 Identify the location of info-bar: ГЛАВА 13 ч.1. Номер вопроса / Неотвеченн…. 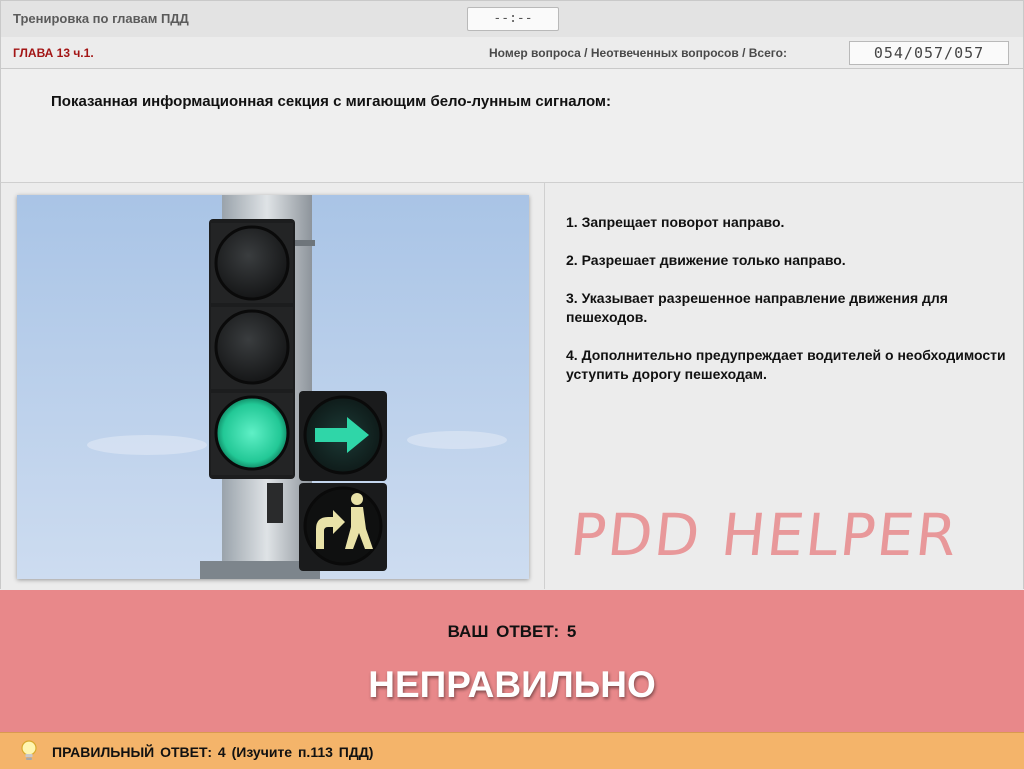
(512, 53).